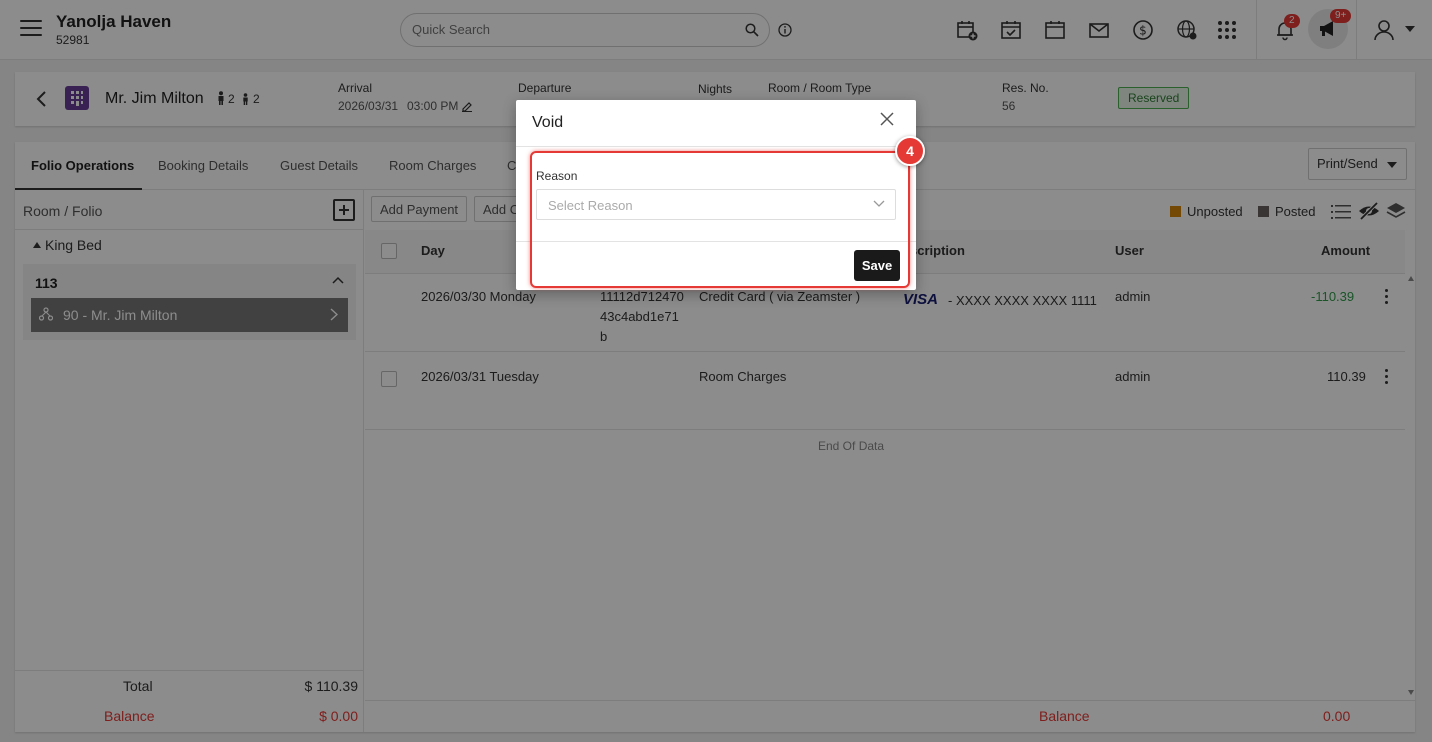 Image resolution: width=1432 pixels, height=742 pixels. What do you see at coordinates (910, 151) in the screenshot?
I see `step-badge: 4` at bounding box center [910, 151].